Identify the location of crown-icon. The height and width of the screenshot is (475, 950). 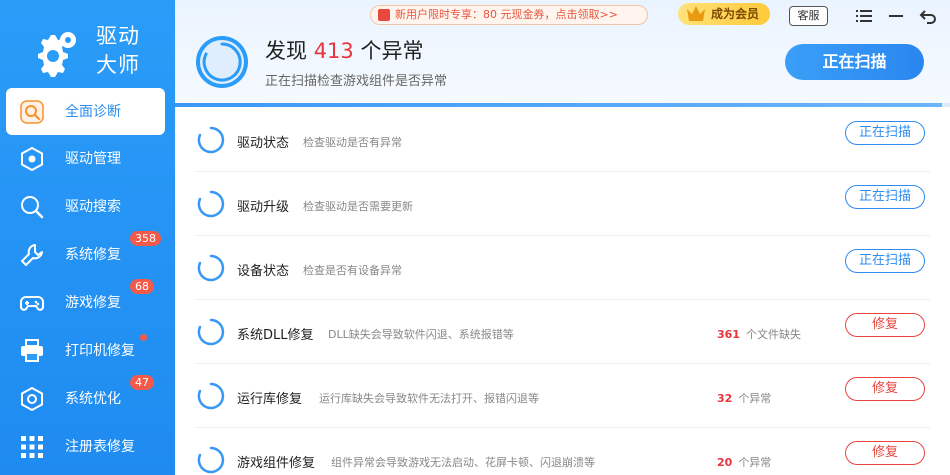
(696, 13).